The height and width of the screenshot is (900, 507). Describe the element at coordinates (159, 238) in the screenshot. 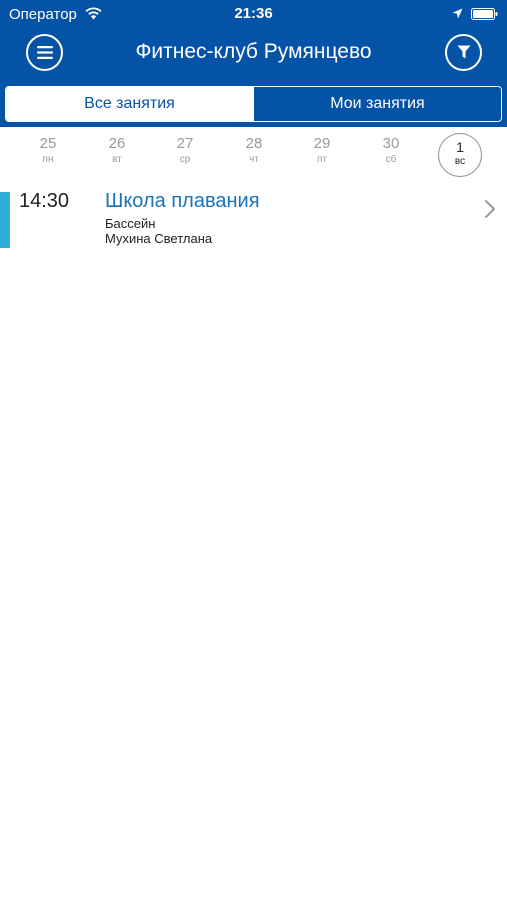

I see `session-trainer: Мухина Светлана` at that location.